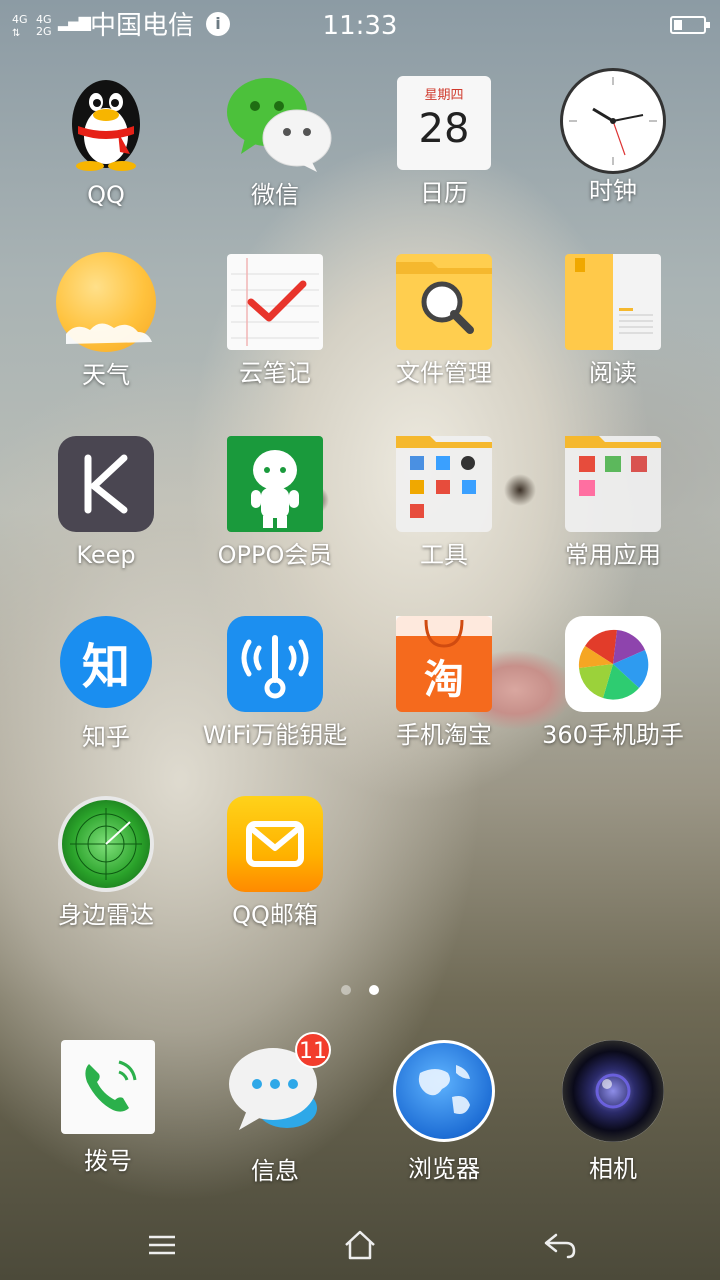 This screenshot has height=1280, width=720. Describe the element at coordinates (444, 1169) in the screenshot. I see `app-label: 浏览器` at that location.